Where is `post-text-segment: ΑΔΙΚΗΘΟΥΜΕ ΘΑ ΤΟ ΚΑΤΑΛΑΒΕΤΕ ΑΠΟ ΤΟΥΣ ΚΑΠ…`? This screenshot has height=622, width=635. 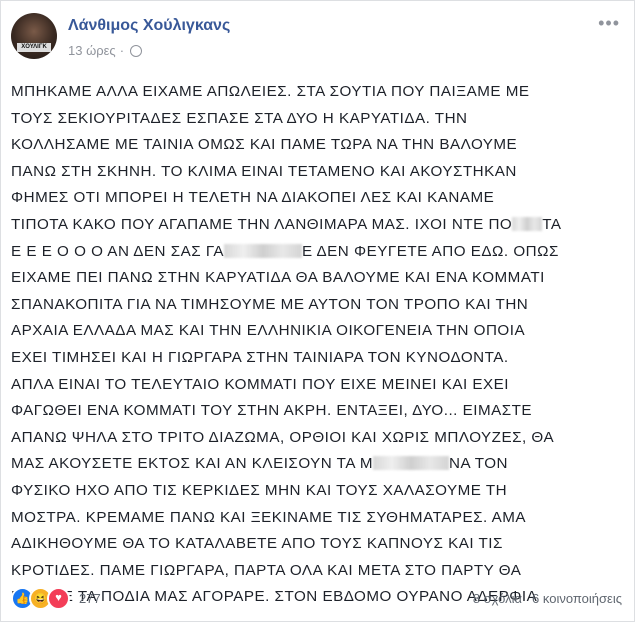
post-text-segment: ΑΔΙΚΗΘΟΥΜΕ ΘΑ ΤΟ ΚΑΤΑΛΑΒΕΤΕ ΑΠΟ ΤΟΥΣ ΚΑΠ… is located at coordinates (257, 544).